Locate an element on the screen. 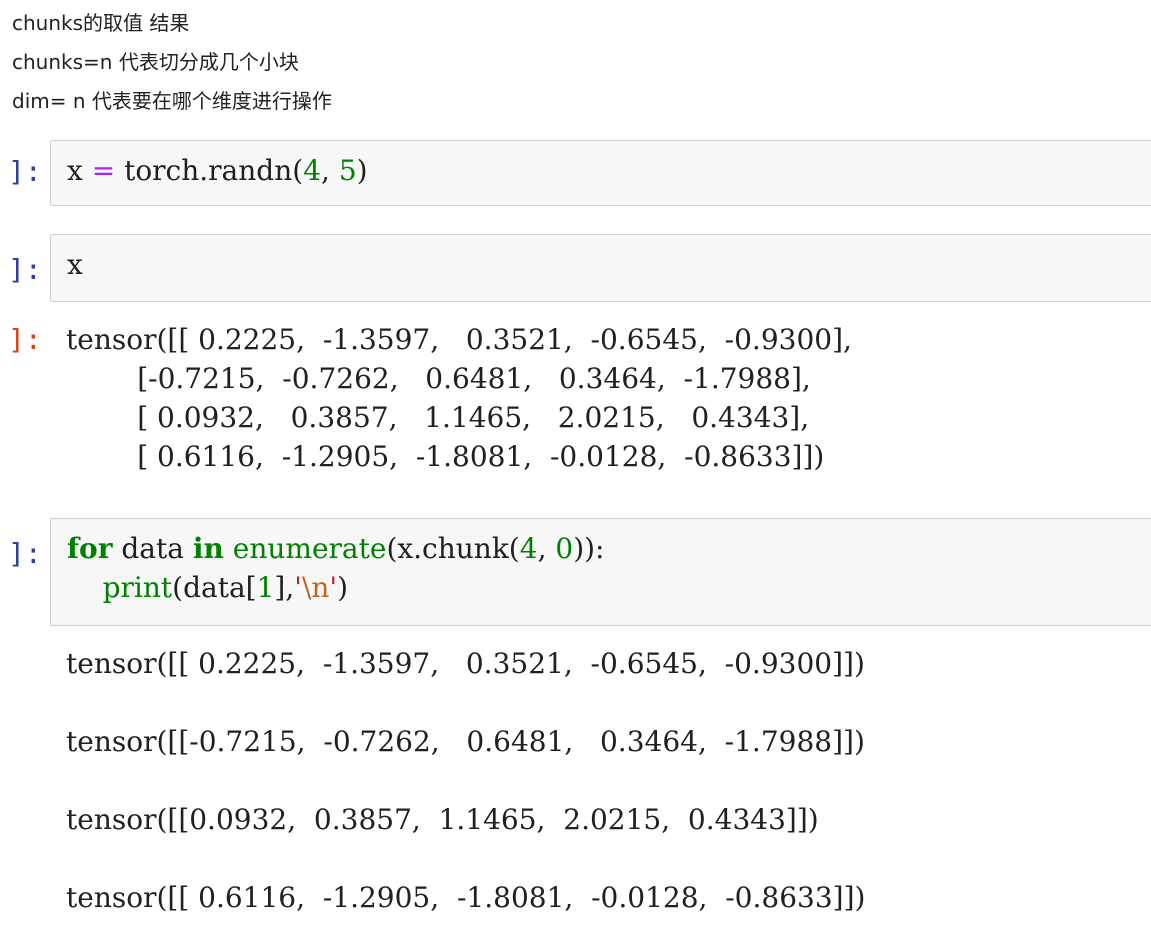 This screenshot has height=936, width=1151. code-token: 1 is located at coordinates (265, 587).